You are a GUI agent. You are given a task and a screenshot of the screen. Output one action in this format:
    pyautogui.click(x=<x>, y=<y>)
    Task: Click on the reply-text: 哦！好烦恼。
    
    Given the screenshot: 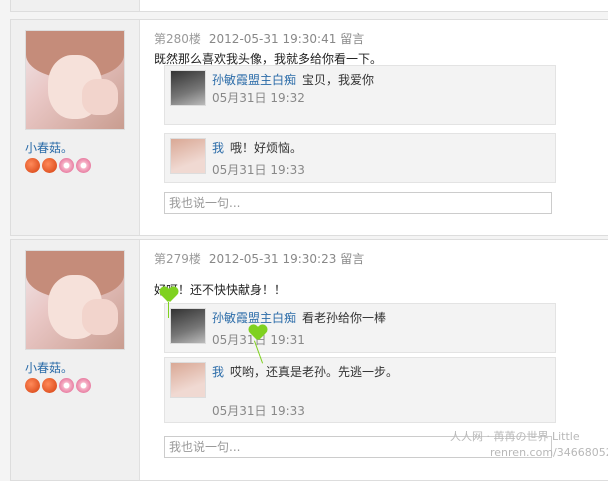 What is the action you would take?
    pyautogui.click(x=266, y=148)
    